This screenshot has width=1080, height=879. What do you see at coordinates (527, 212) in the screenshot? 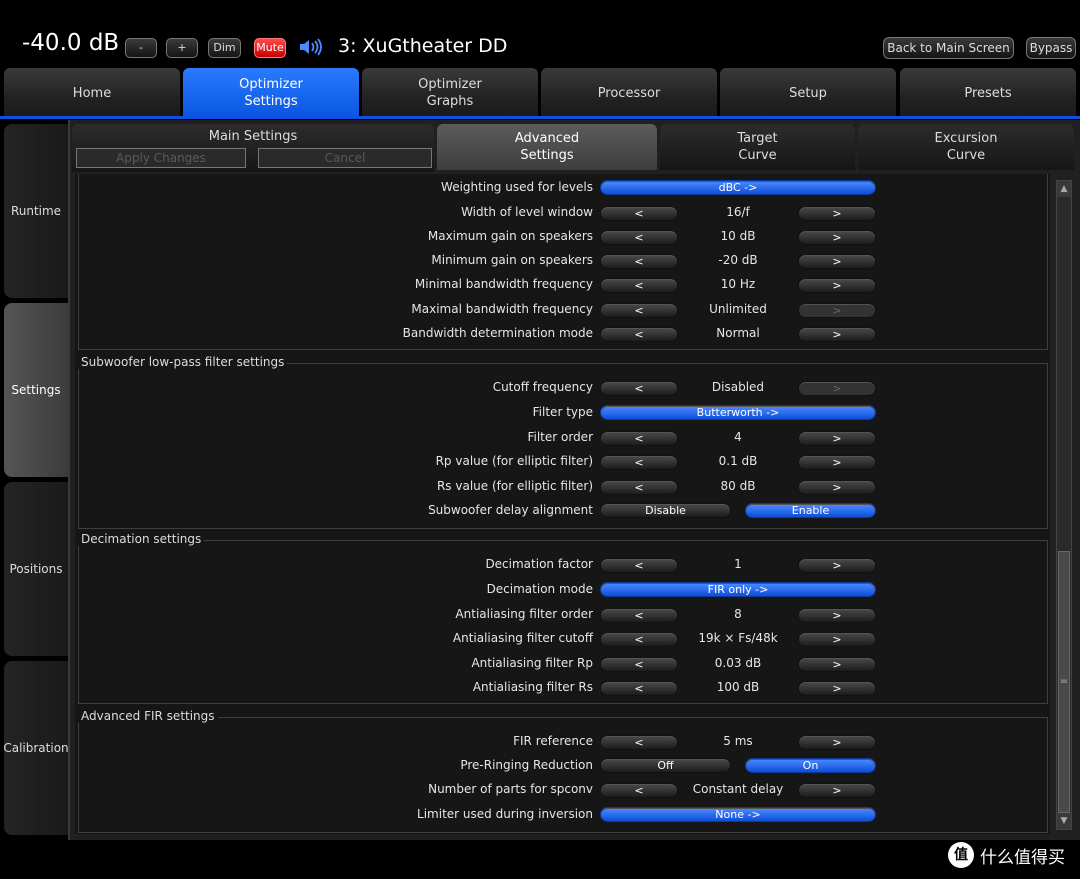
I see `row-label: Width of level window` at bounding box center [527, 212].